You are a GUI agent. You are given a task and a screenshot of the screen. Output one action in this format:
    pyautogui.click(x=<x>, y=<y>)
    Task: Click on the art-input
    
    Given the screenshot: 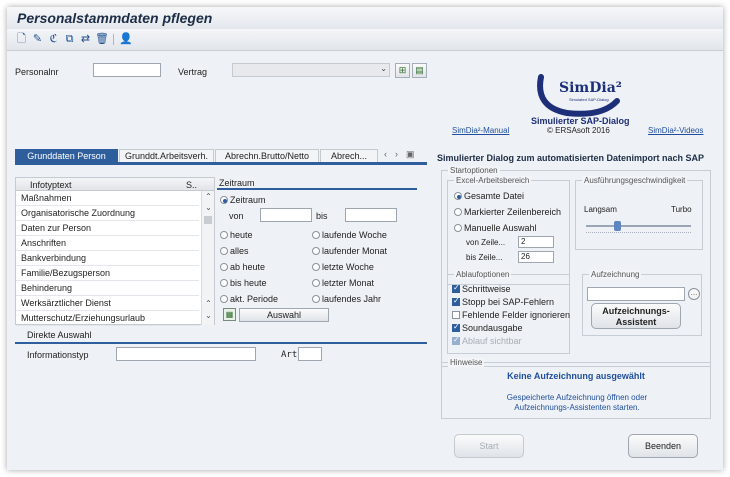 What is the action you would take?
    pyautogui.click(x=310, y=354)
    